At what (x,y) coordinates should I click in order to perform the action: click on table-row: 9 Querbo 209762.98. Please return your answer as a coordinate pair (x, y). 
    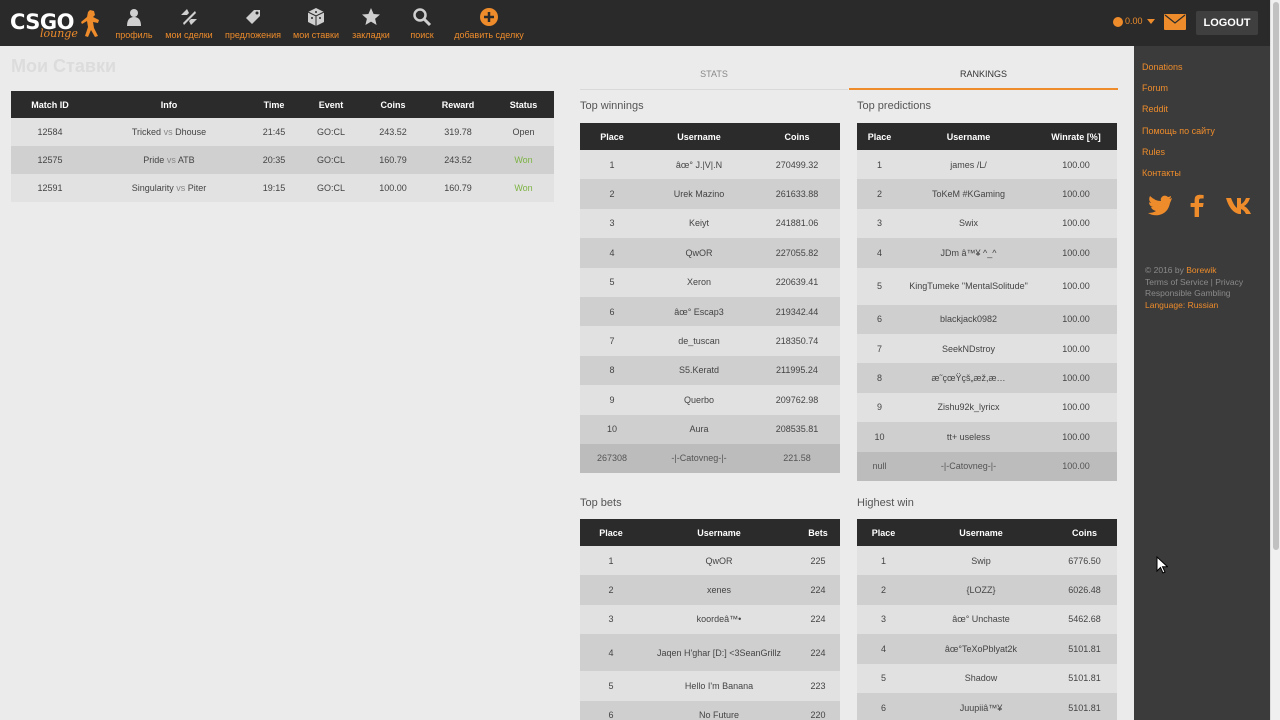
    Looking at the image, I should click on (710, 400).